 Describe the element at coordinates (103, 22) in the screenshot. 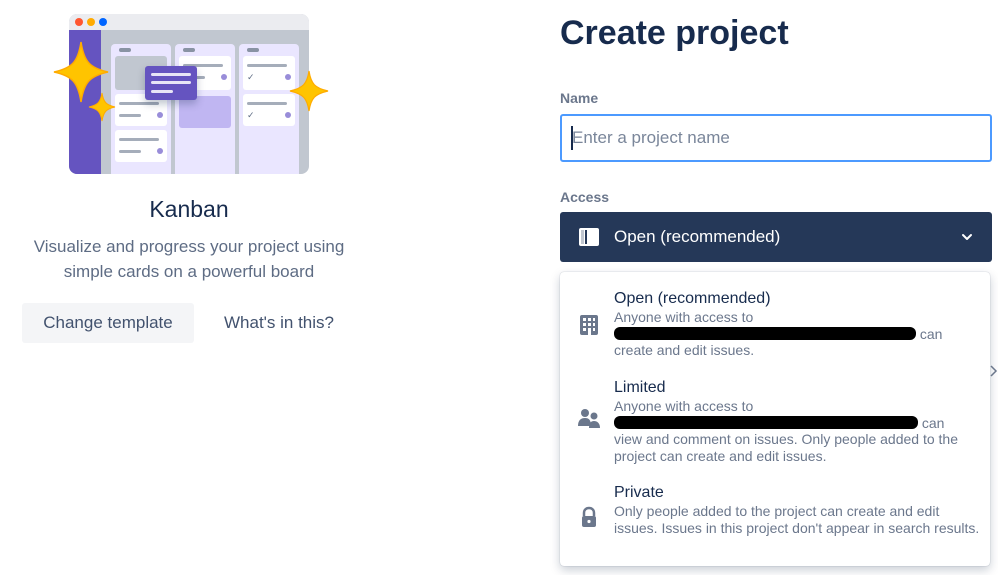

I see `window-dot-blue` at that location.